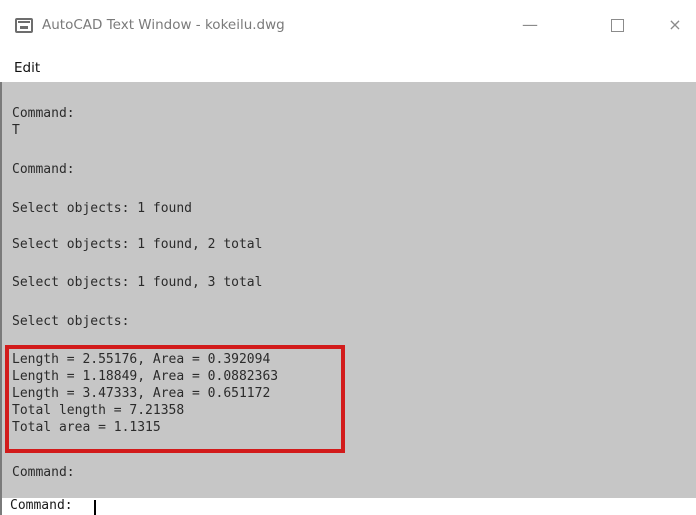  What do you see at coordinates (530, 25) in the screenshot?
I see `minimize-button: —` at bounding box center [530, 25].